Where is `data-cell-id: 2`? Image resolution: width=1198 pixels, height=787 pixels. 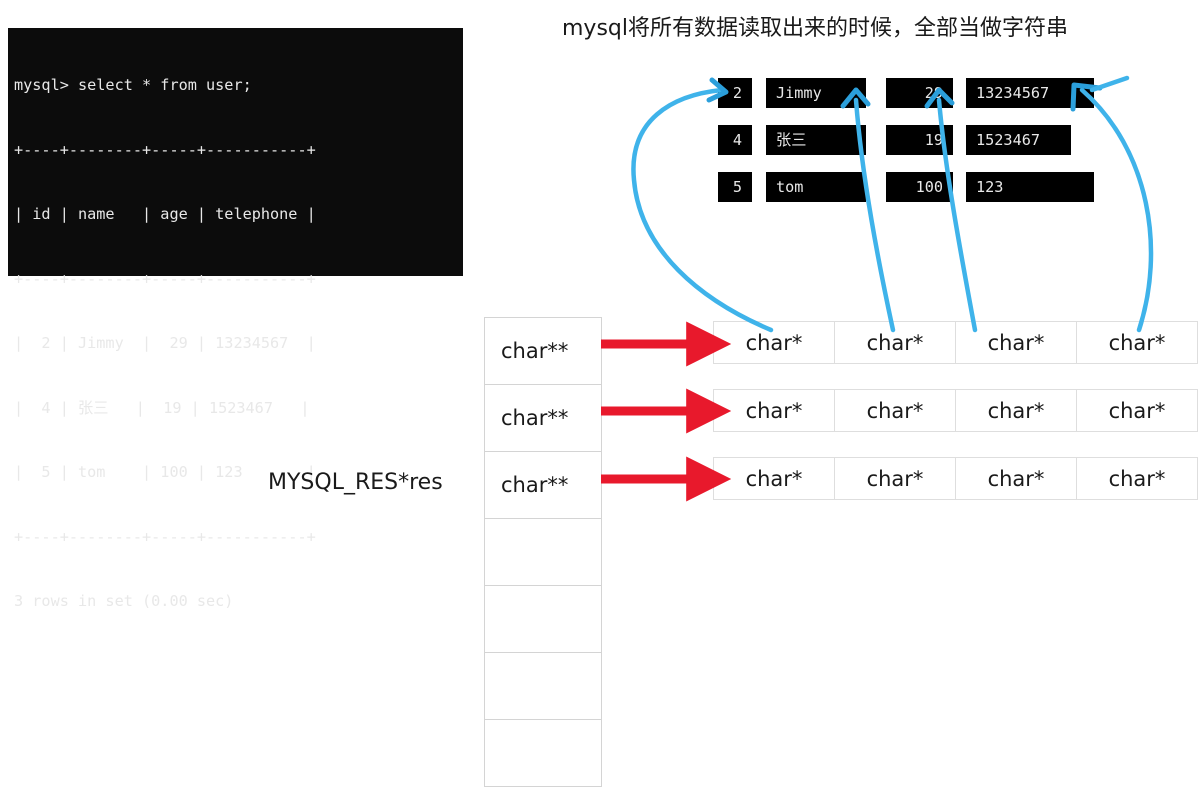
data-cell-id: 2 is located at coordinates (735, 93).